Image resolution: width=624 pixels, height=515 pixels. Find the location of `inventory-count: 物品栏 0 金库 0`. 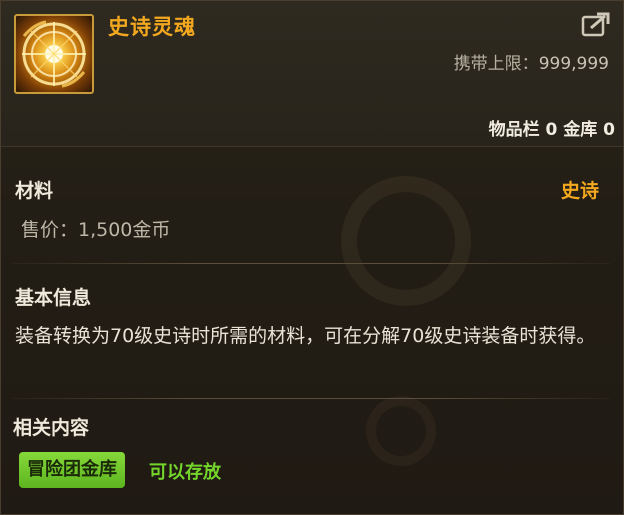

inventory-count: 物品栏 0 金库 0 is located at coordinates (551, 130).